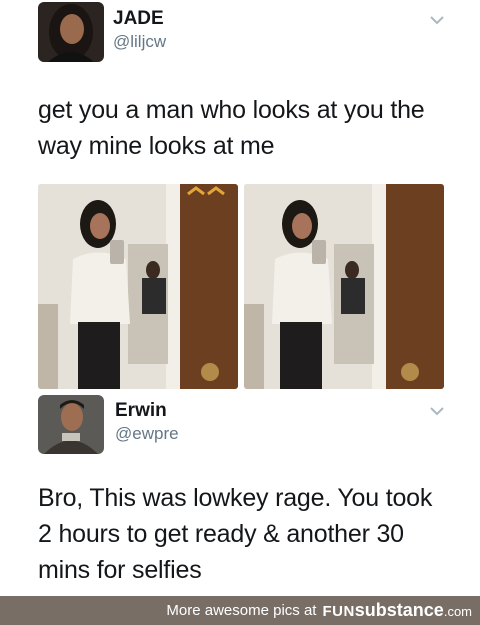 The height and width of the screenshot is (625, 480). I want to click on tweet-text-line: get you a man who looks at you the, so click(231, 110).